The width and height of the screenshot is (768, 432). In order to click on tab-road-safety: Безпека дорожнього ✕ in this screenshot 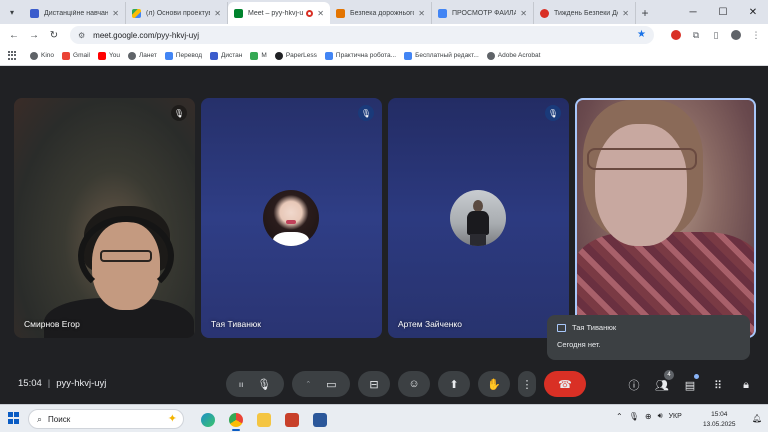, I will do `click(381, 13)`.